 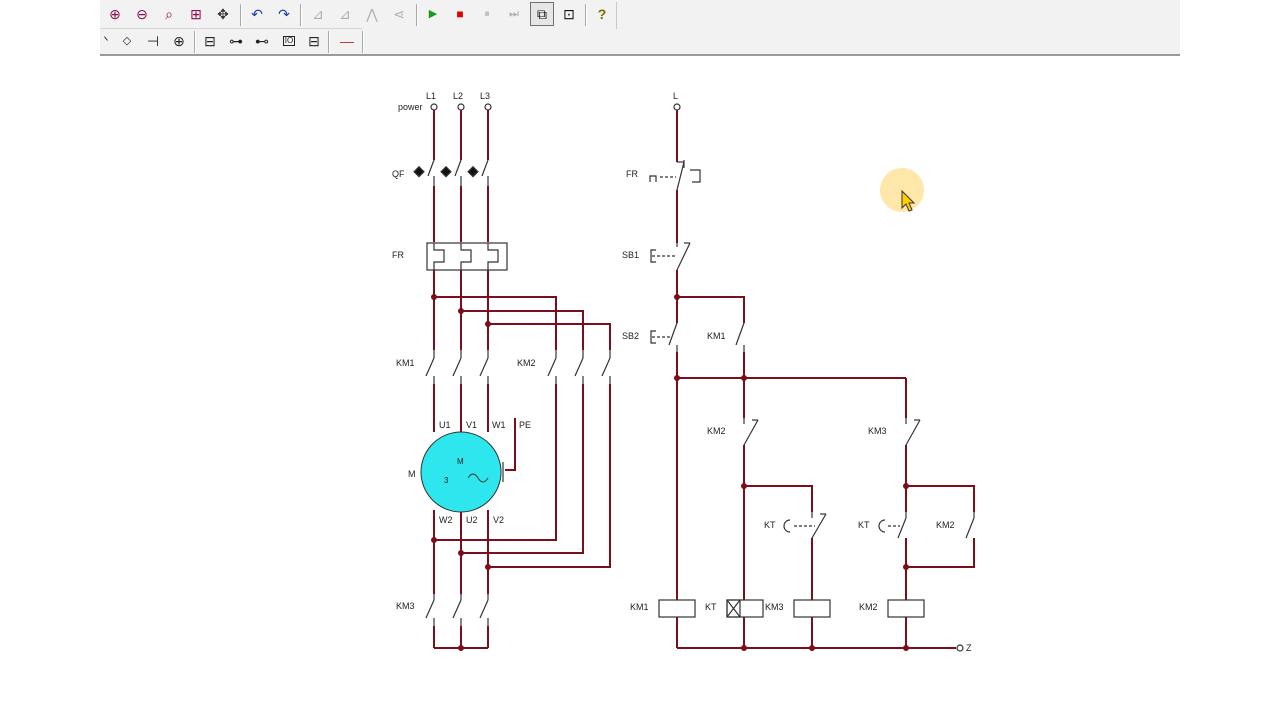 I want to click on terminal-L3, so click(x=488, y=107).